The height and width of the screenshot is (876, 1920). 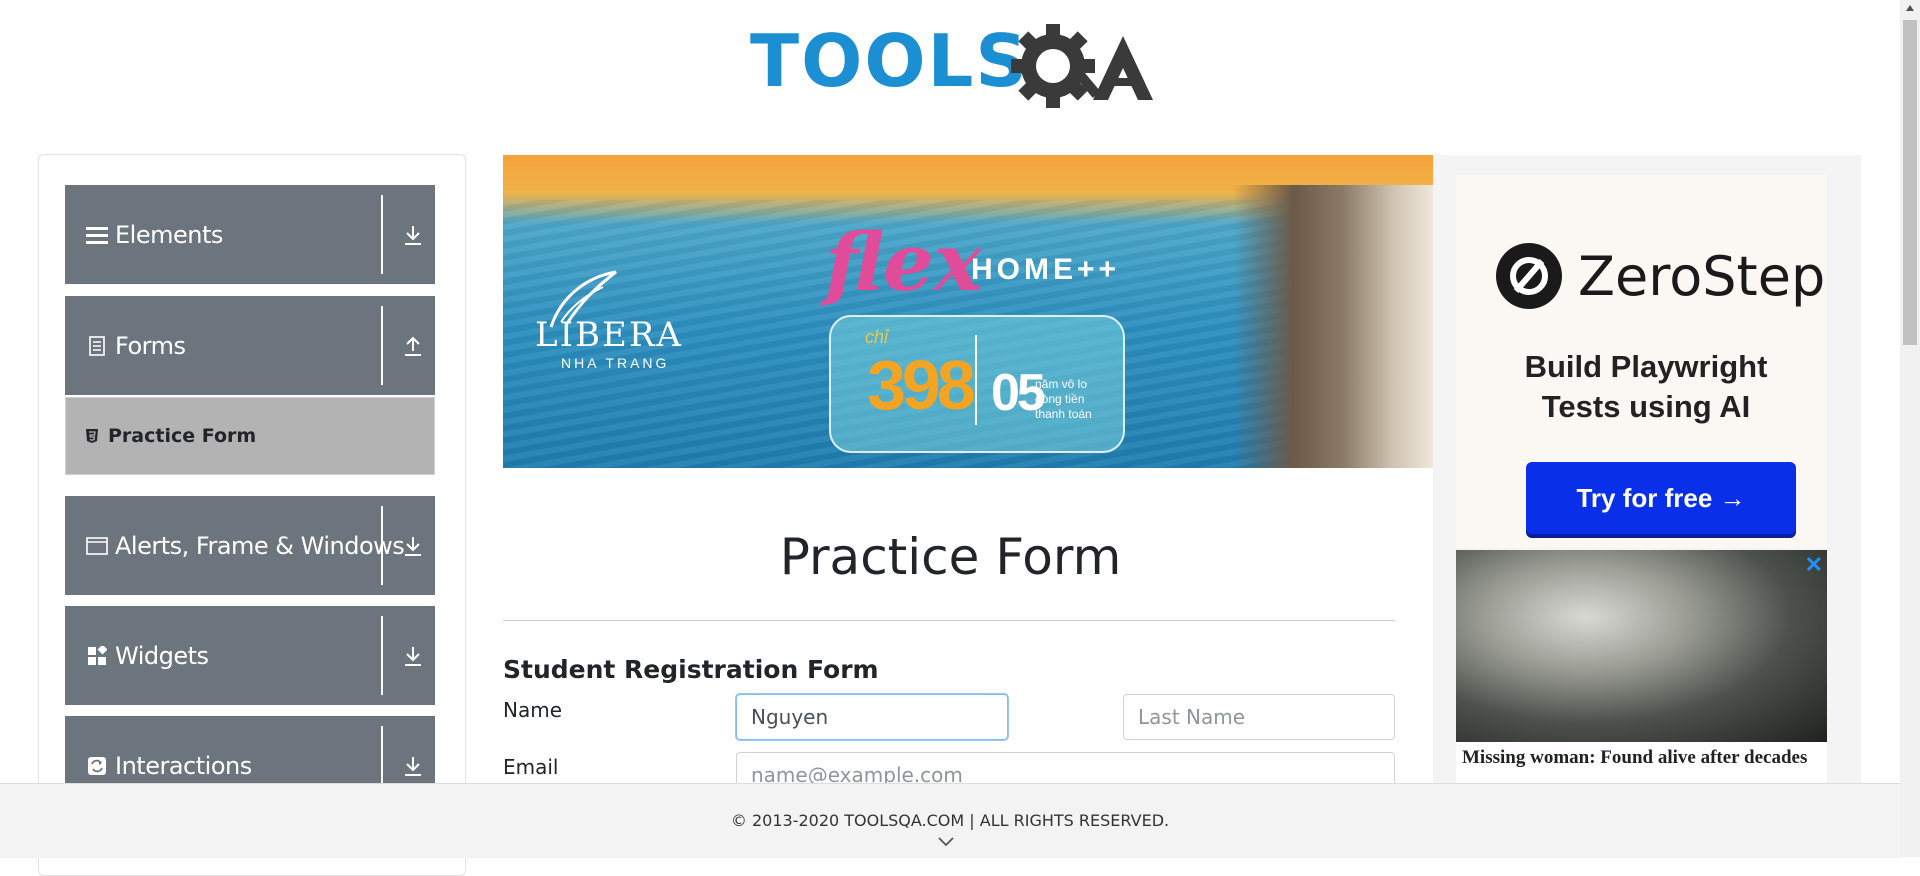 I want to click on scroll-up-icon, so click(x=1910, y=8).